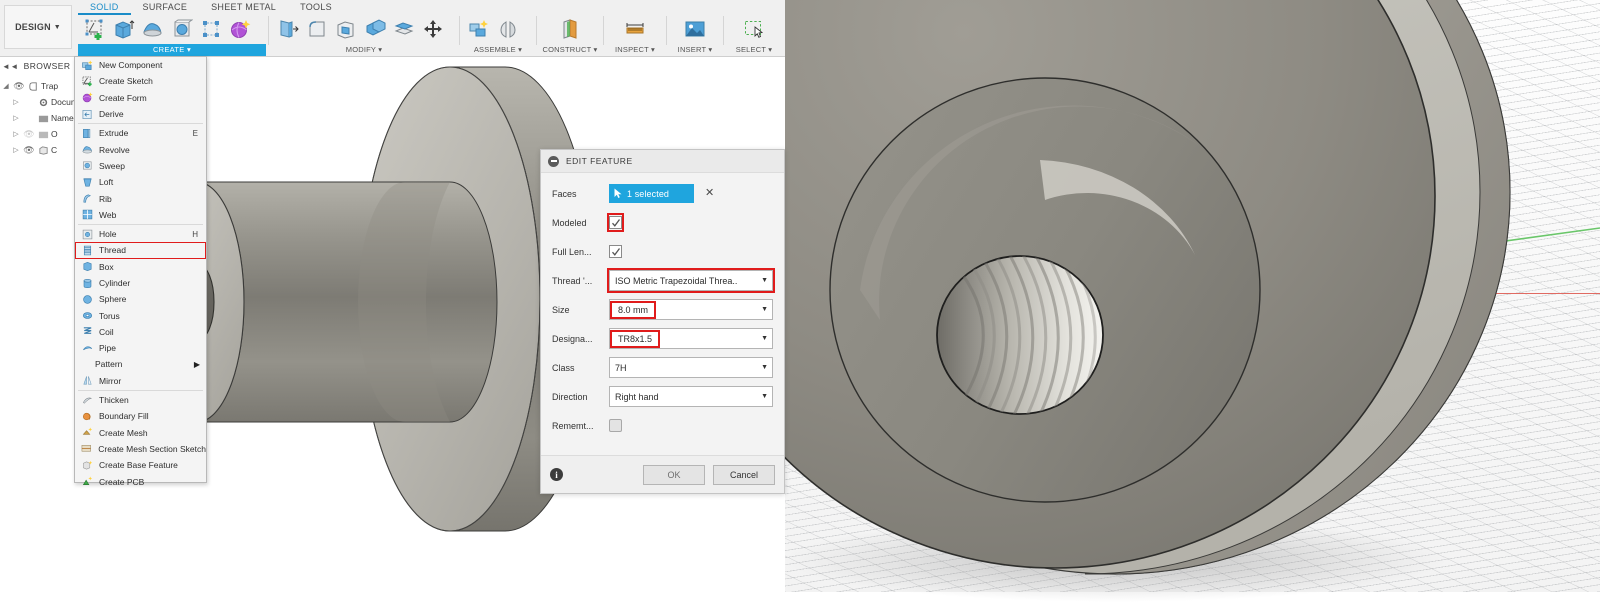 This screenshot has width=1600, height=616. Describe the element at coordinates (104, 8) in the screenshot. I see `tab-solid: SOLID` at that location.